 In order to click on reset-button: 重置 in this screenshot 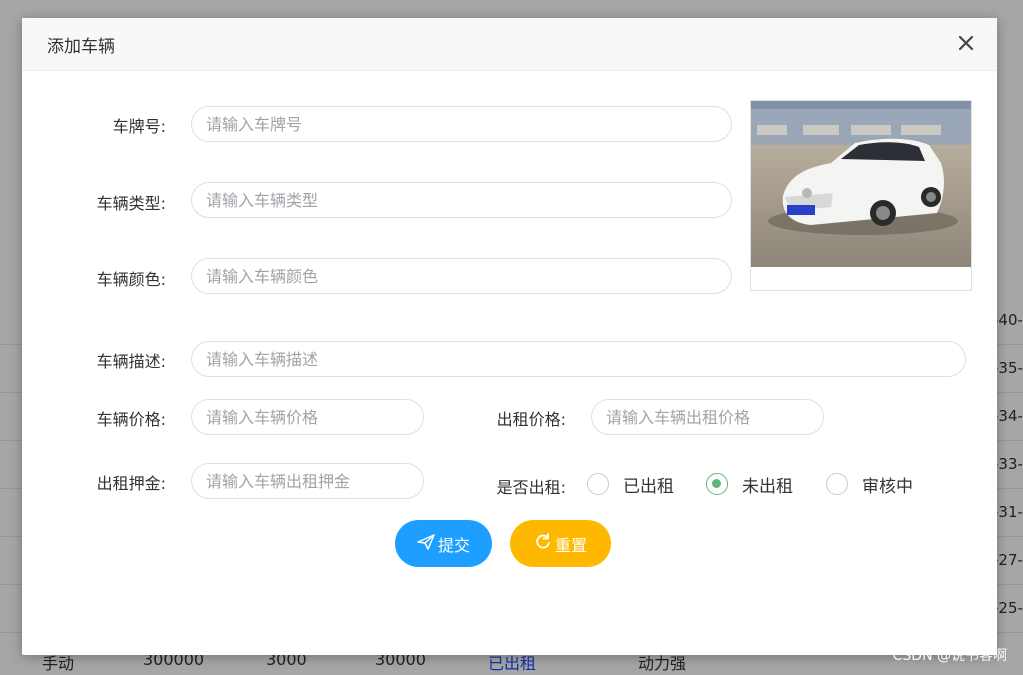, I will do `click(560, 543)`.